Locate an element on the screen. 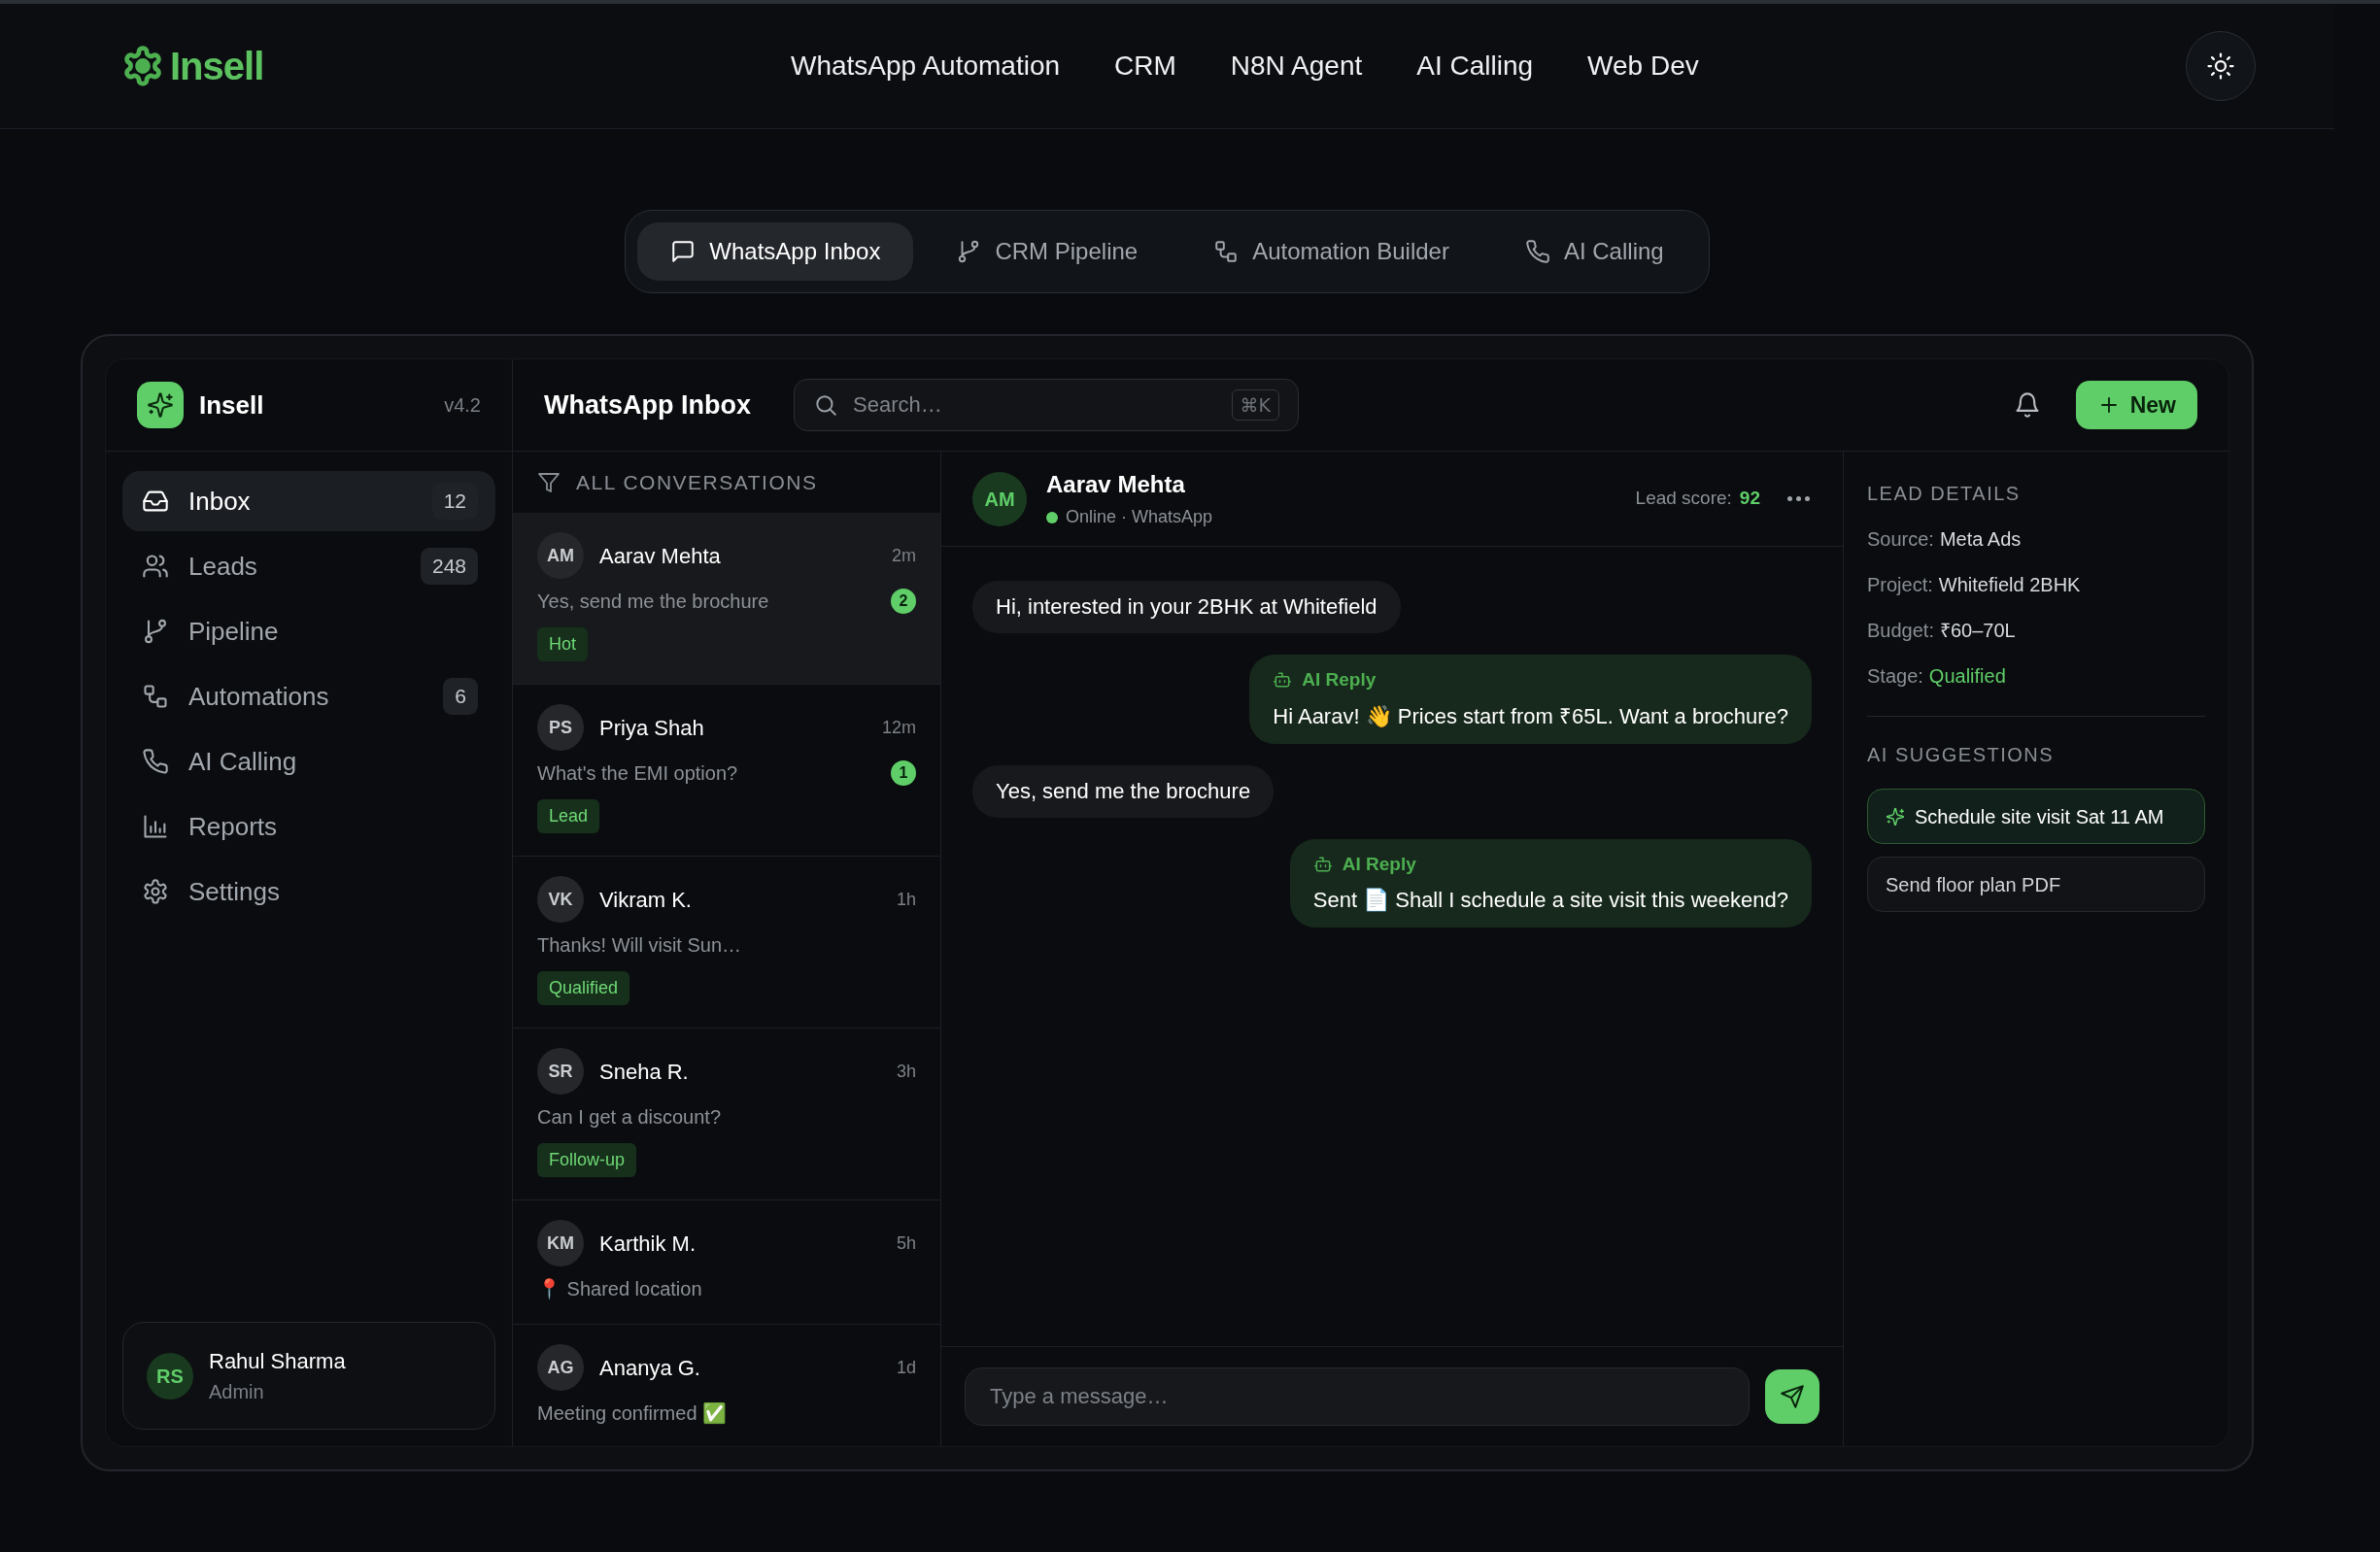  message-preview: Can I get a discount? is located at coordinates (629, 1117).